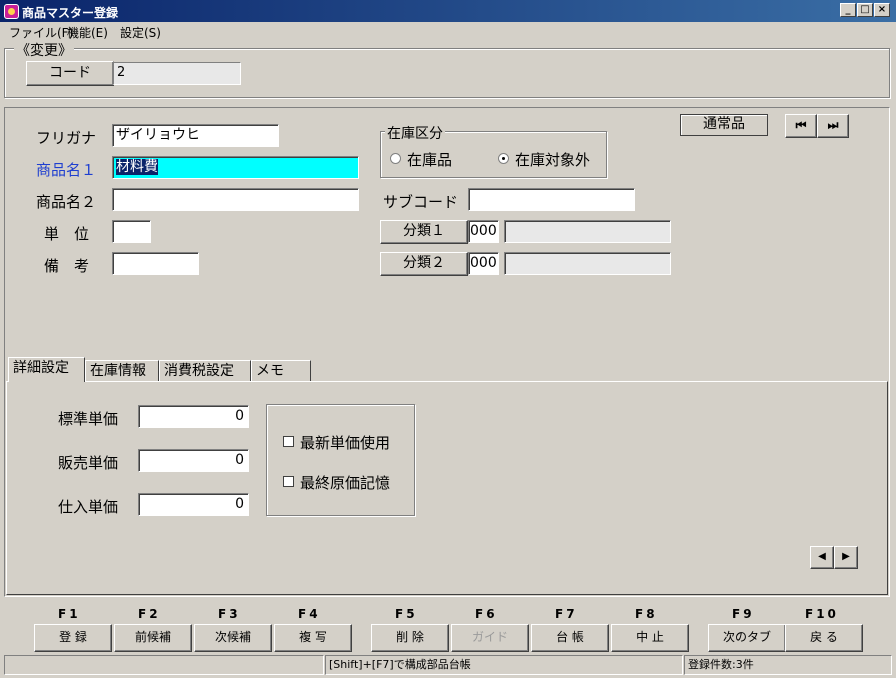 The image size is (896, 678). I want to click on app-icon, so click(11, 11).